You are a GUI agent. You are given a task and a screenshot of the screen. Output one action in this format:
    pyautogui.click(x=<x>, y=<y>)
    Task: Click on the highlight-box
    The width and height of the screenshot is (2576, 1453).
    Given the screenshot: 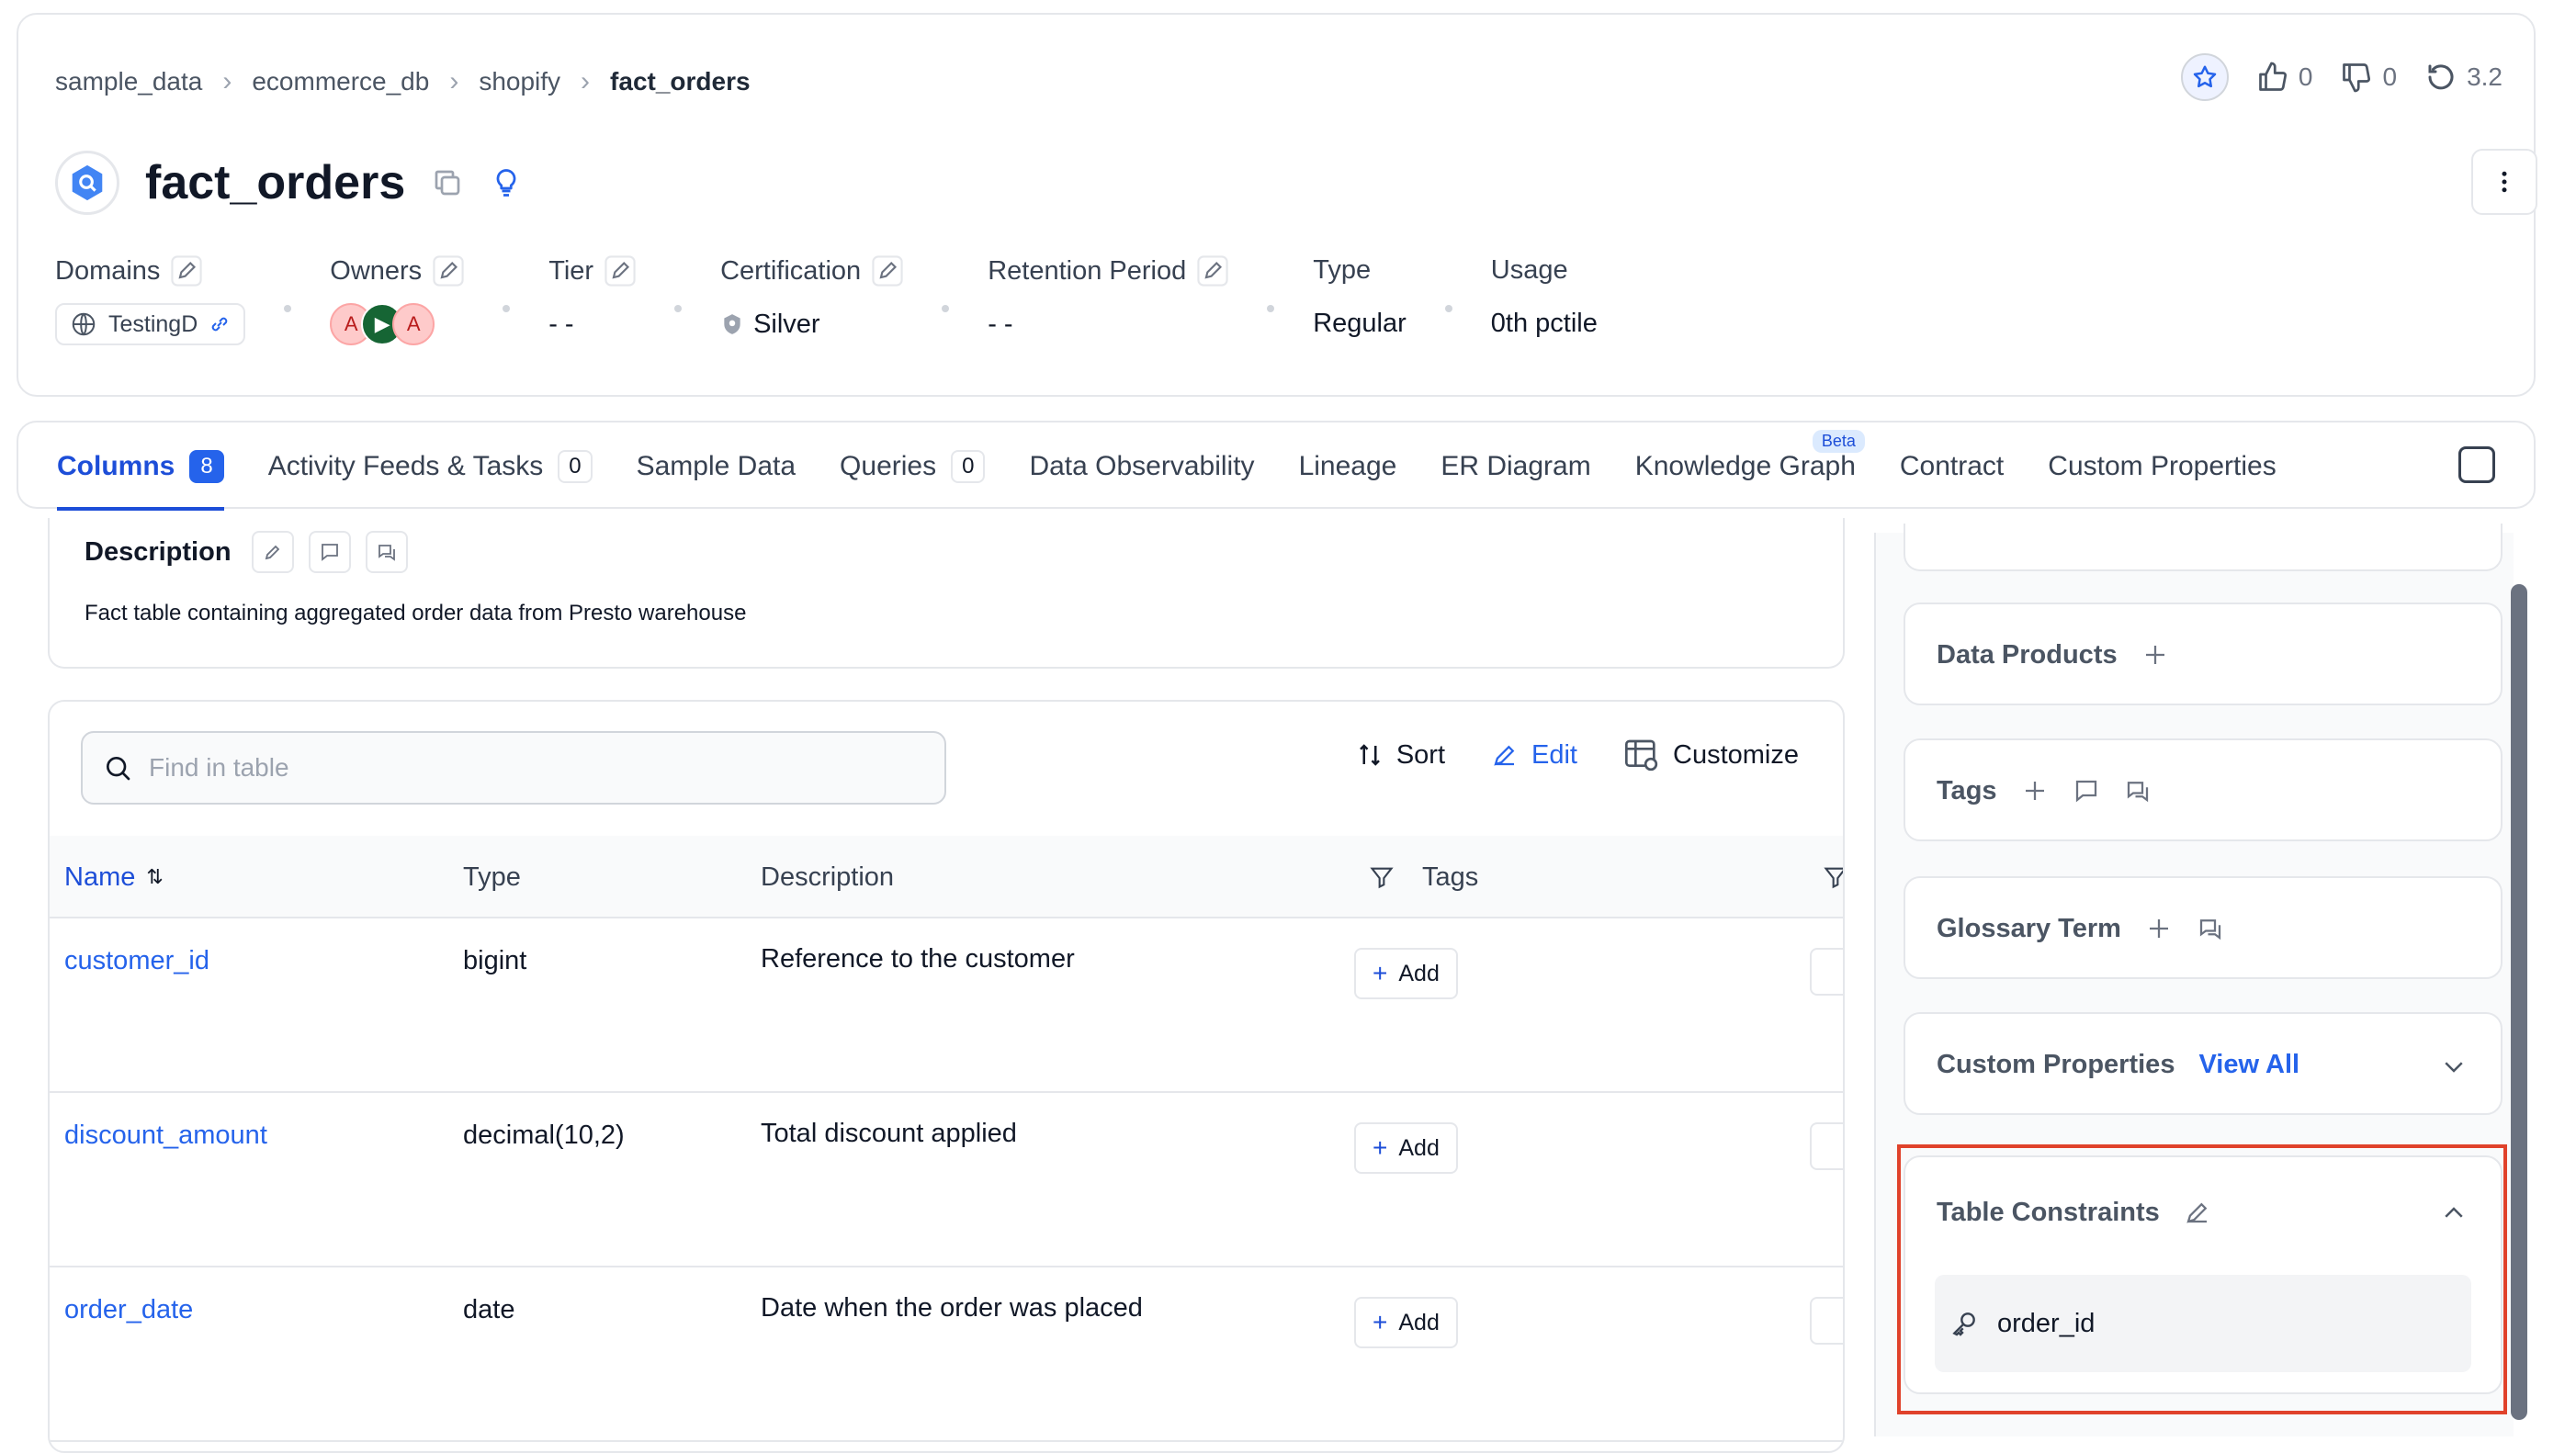 What is the action you would take?
    pyautogui.click(x=2202, y=1279)
    